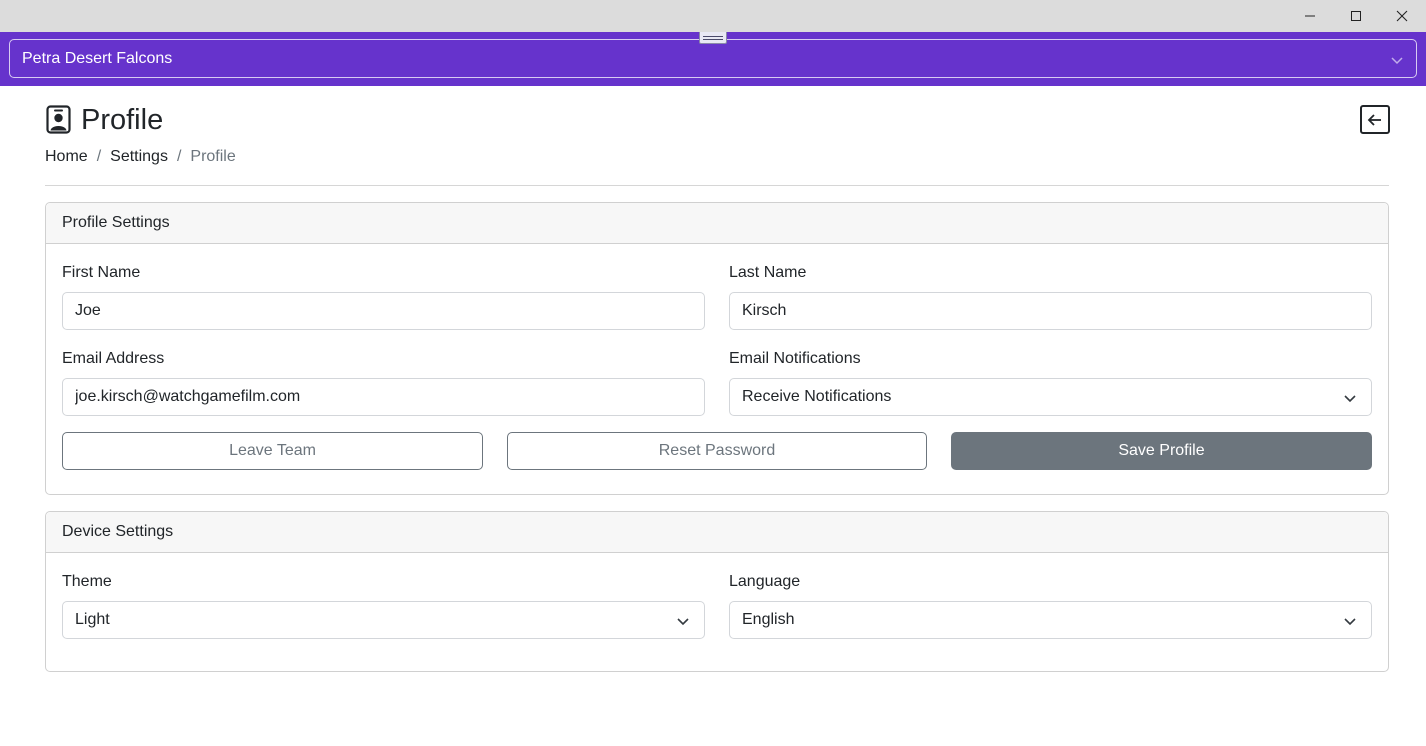 The image size is (1426, 746). Describe the element at coordinates (765, 581) in the screenshot. I see `language-label: Language` at that location.